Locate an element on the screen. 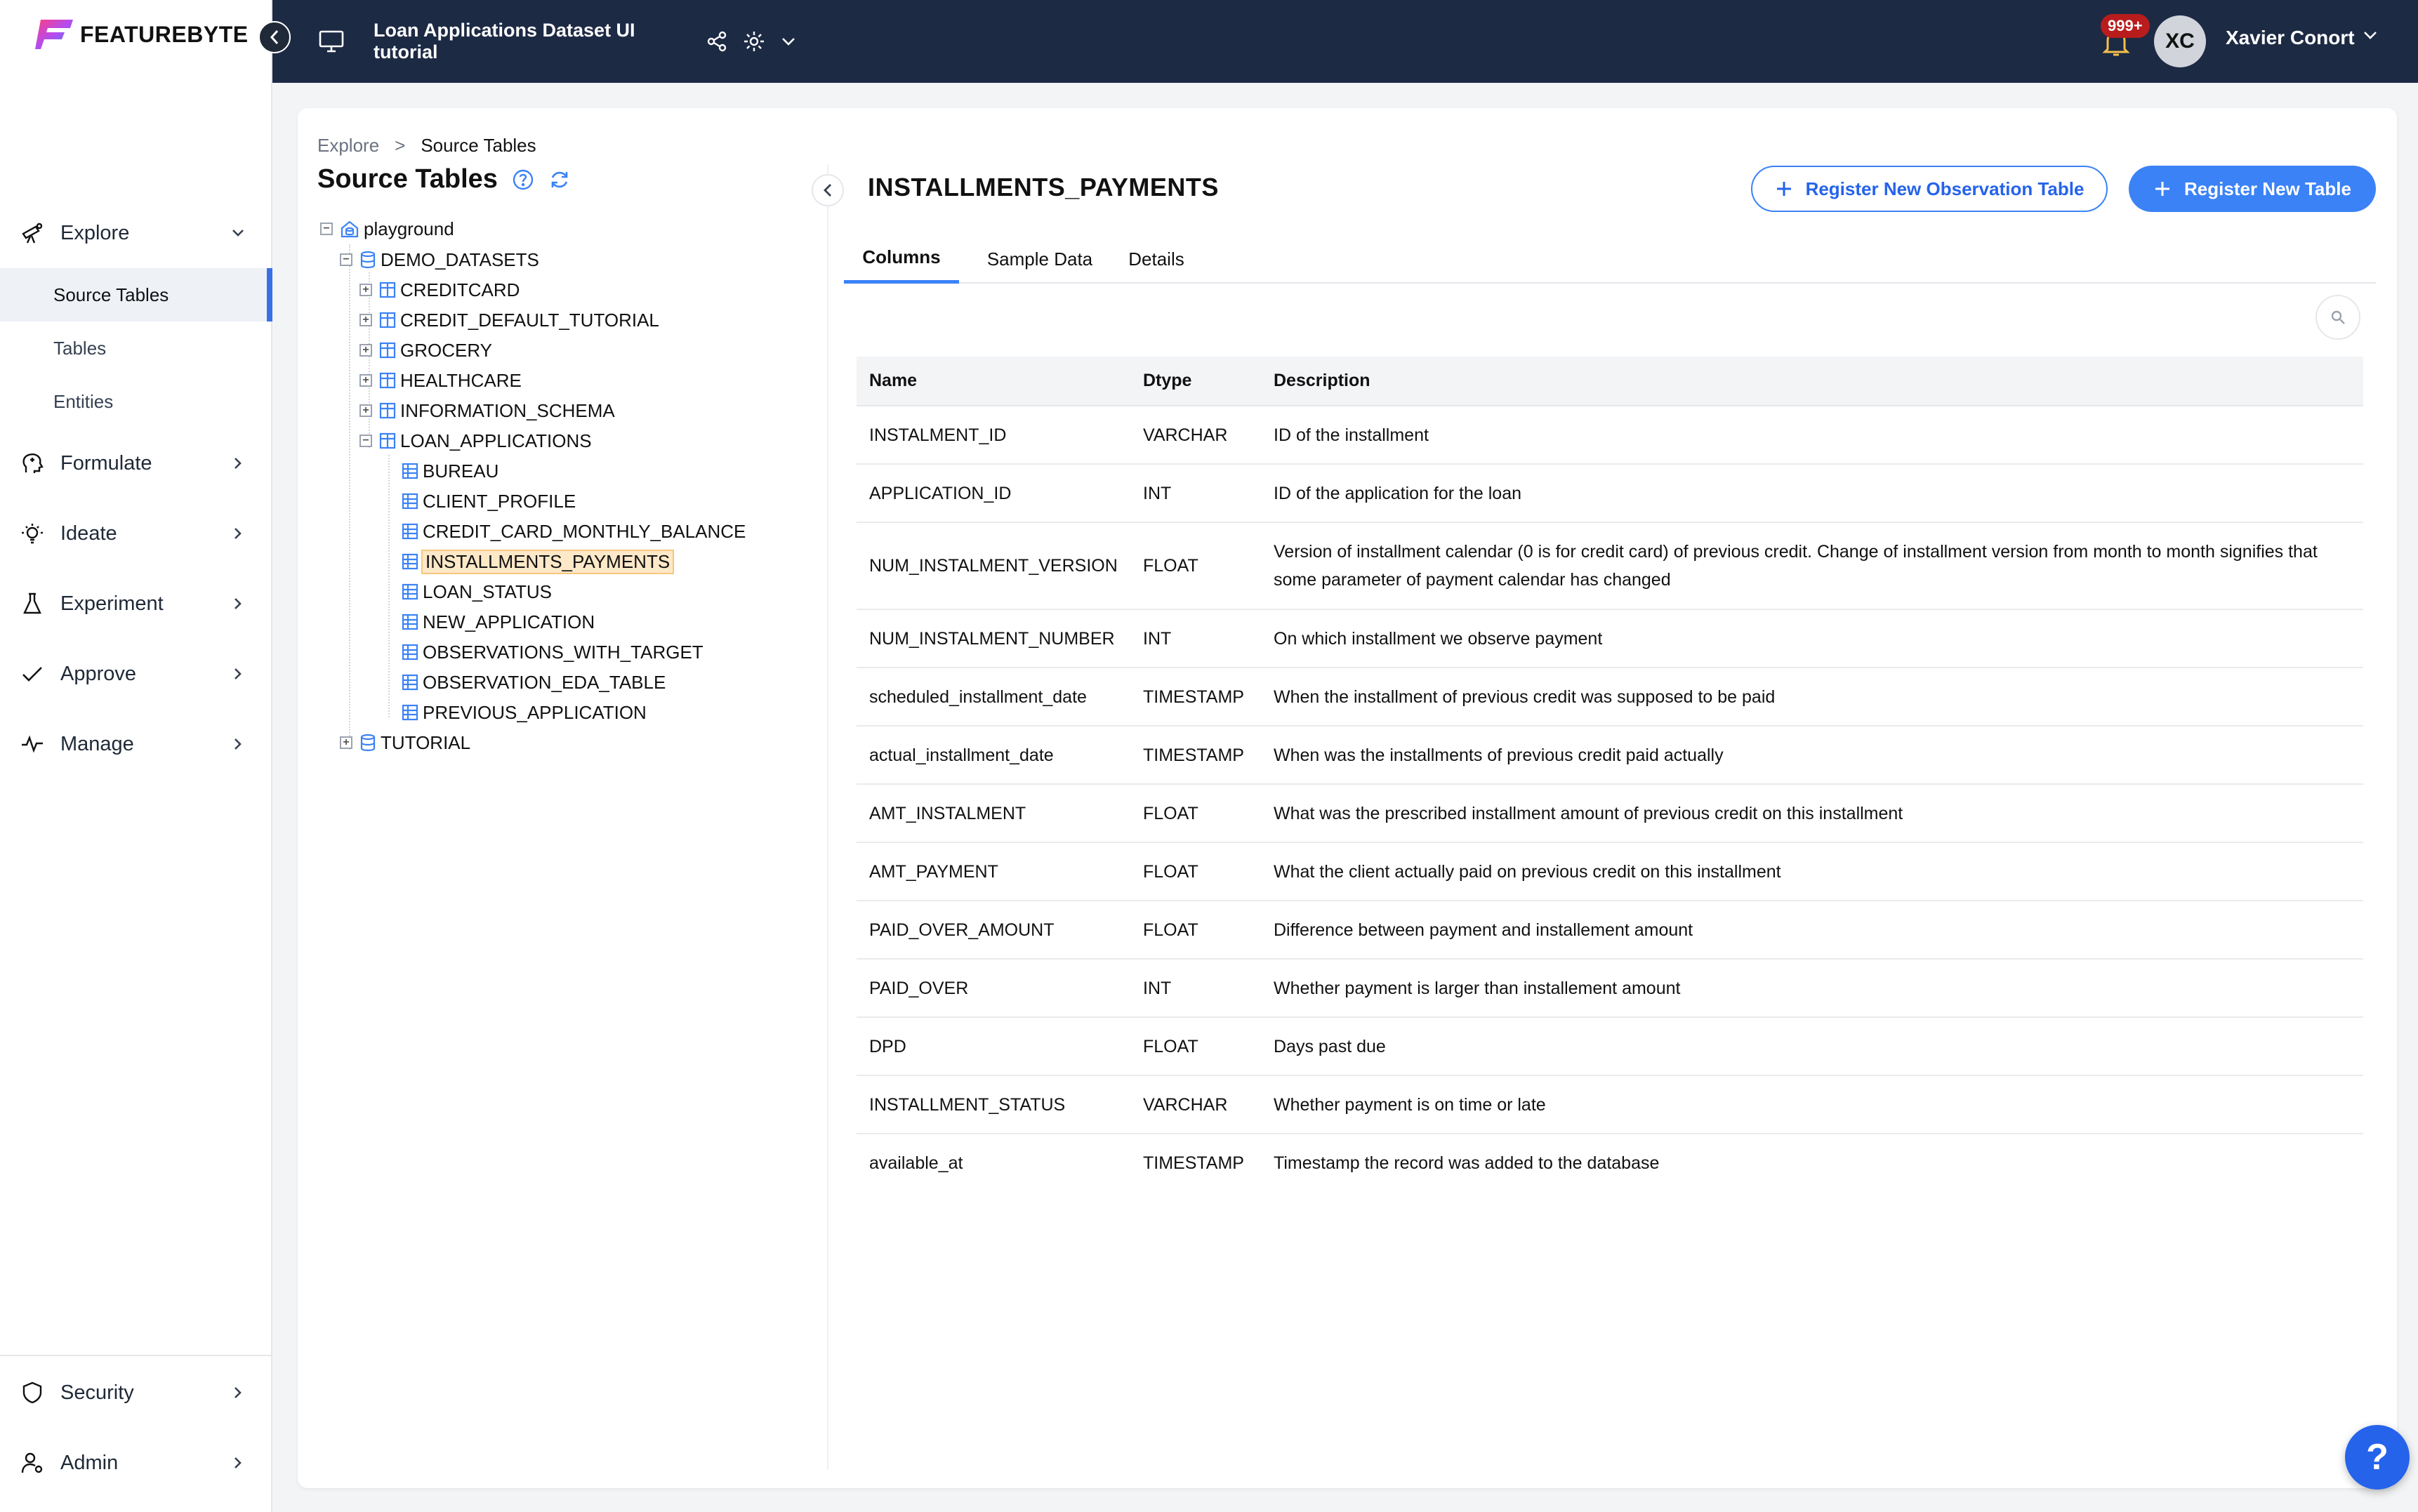 This screenshot has height=1512, width=2418. cell-name: NUM_INSTALMENT_NUMBER is located at coordinates (993, 638).